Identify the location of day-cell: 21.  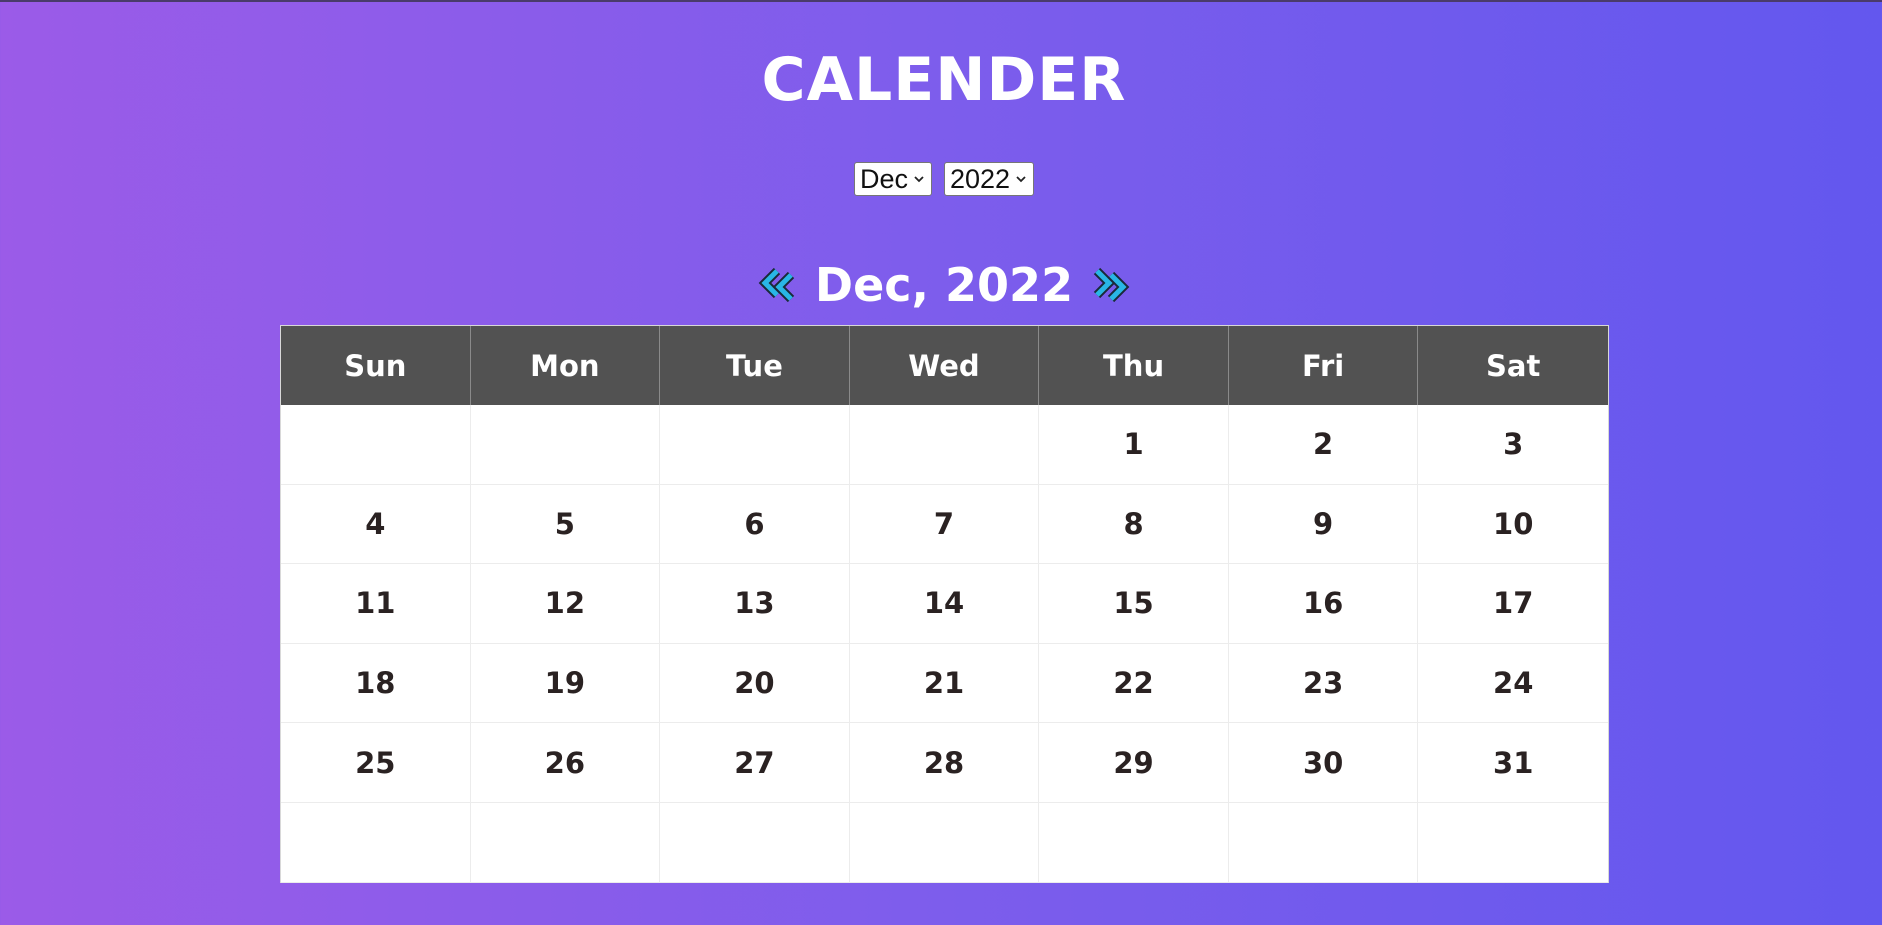
(944, 683).